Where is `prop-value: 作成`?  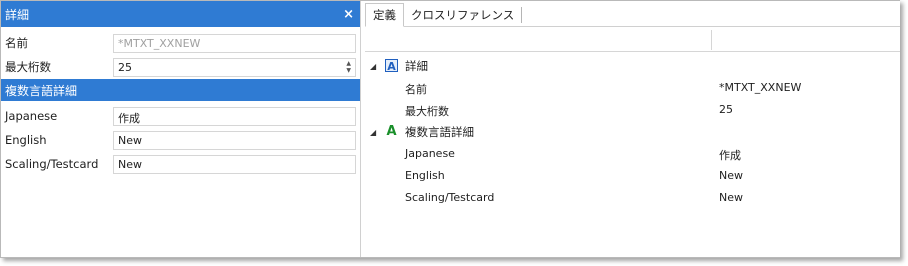
prop-value: 作成 is located at coordinates (730, 155).